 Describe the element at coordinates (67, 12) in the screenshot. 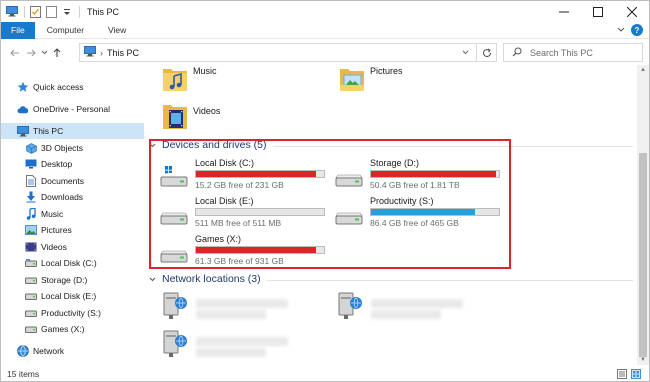

I see `customize-toolbar-icon` at that location.